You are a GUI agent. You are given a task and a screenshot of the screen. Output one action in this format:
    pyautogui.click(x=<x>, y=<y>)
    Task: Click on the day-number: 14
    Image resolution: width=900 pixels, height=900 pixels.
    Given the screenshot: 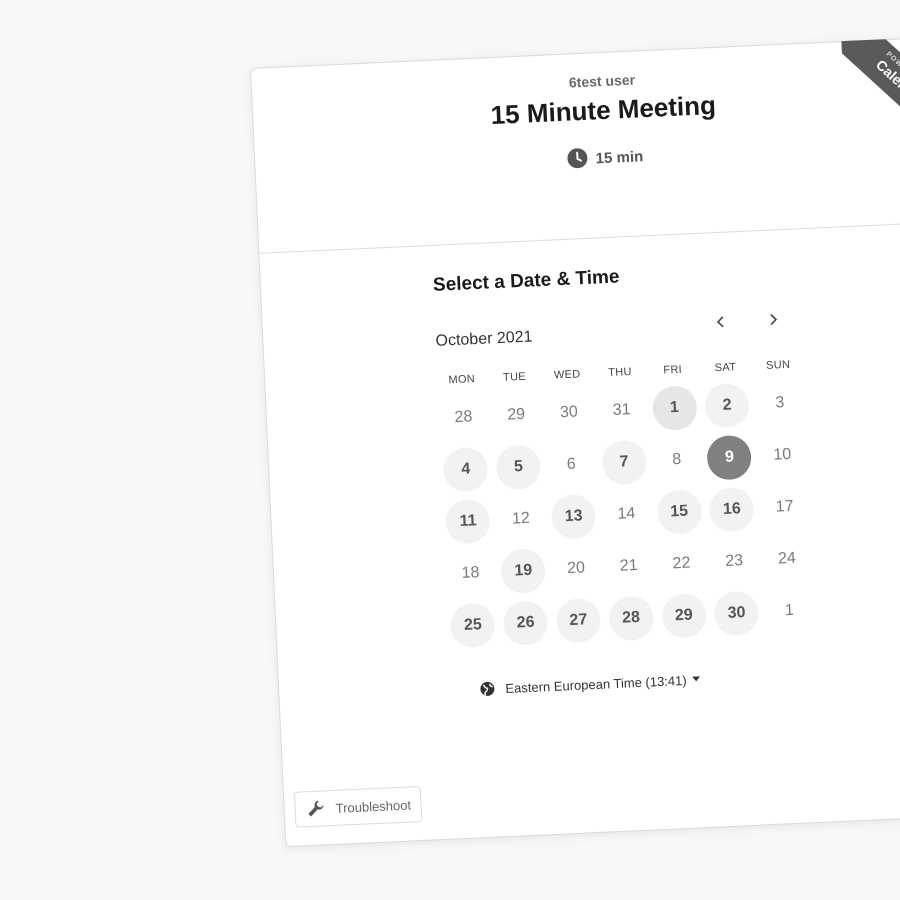 What is the action you would take?
    pyautogui.click(x=626, y=513)
    